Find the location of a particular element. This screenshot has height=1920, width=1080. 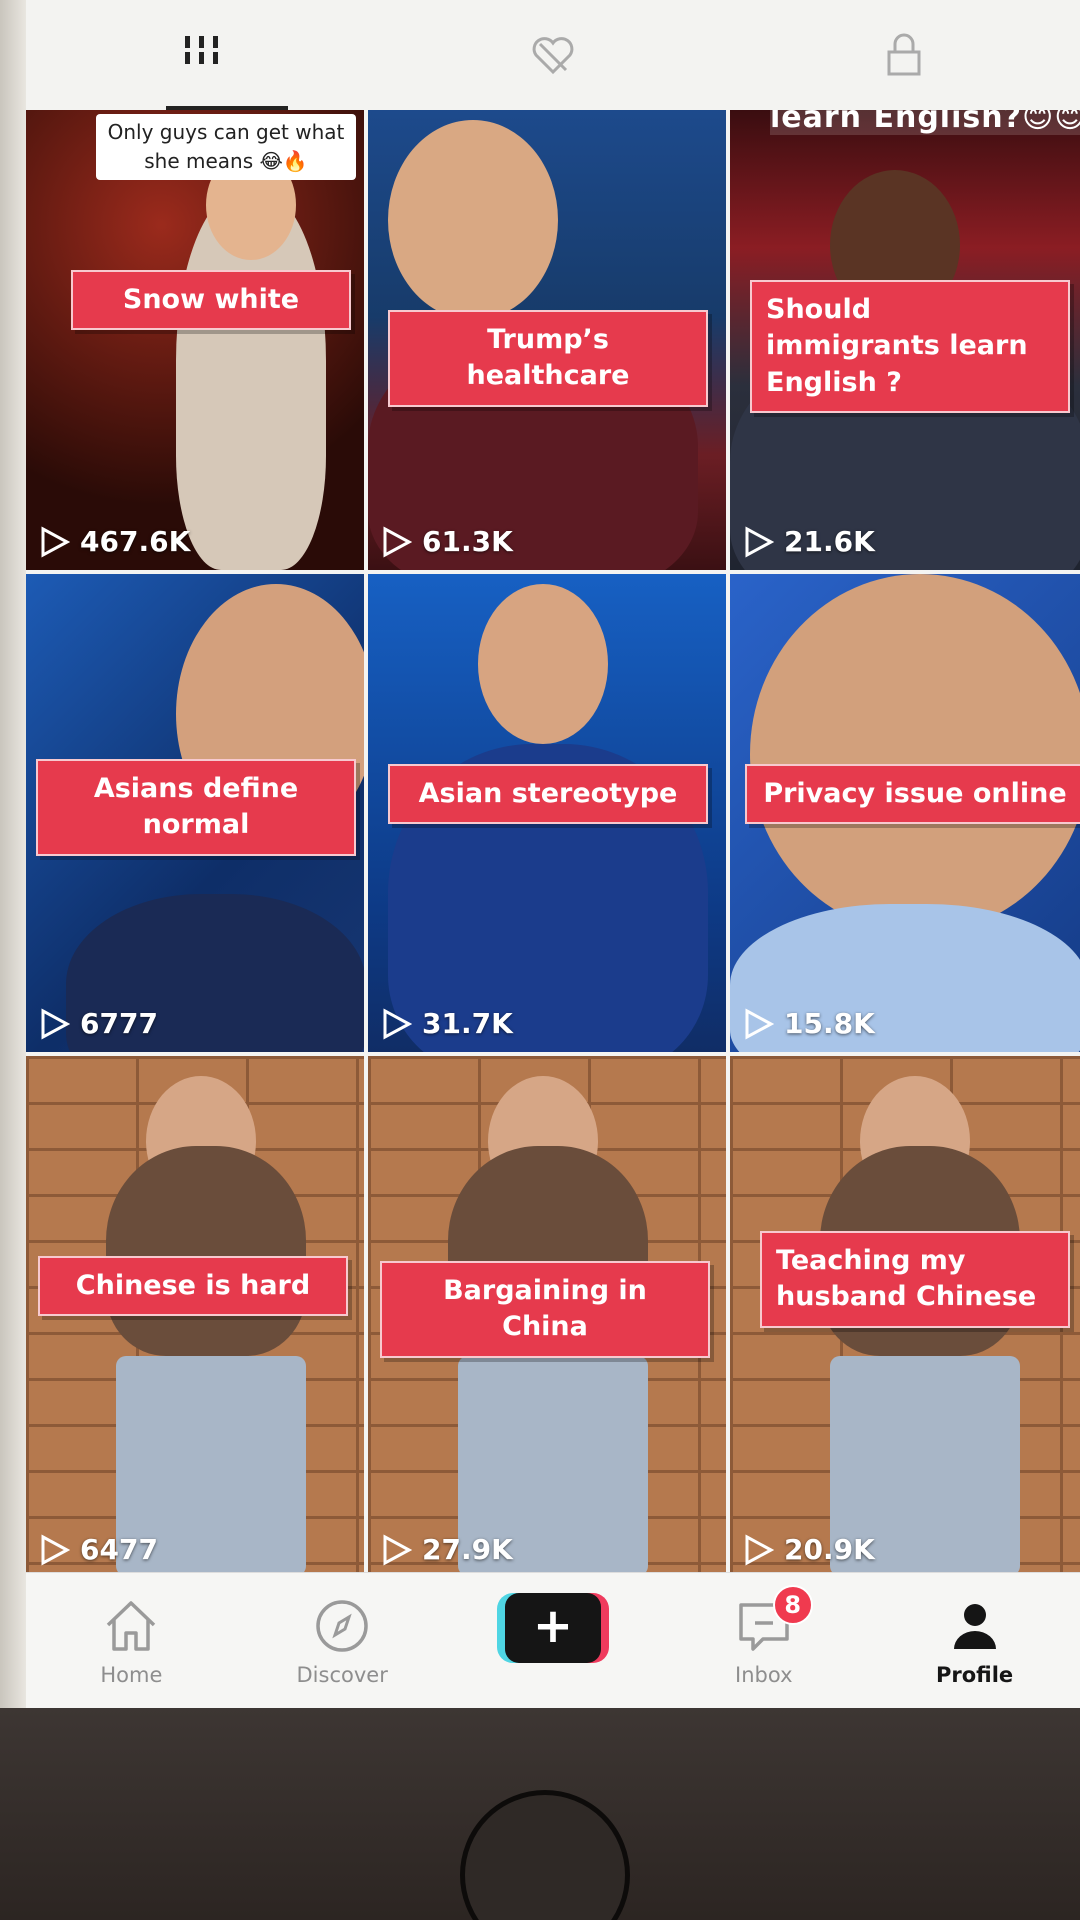

view-count: 31.7K is located at coordinates (447, 1023).